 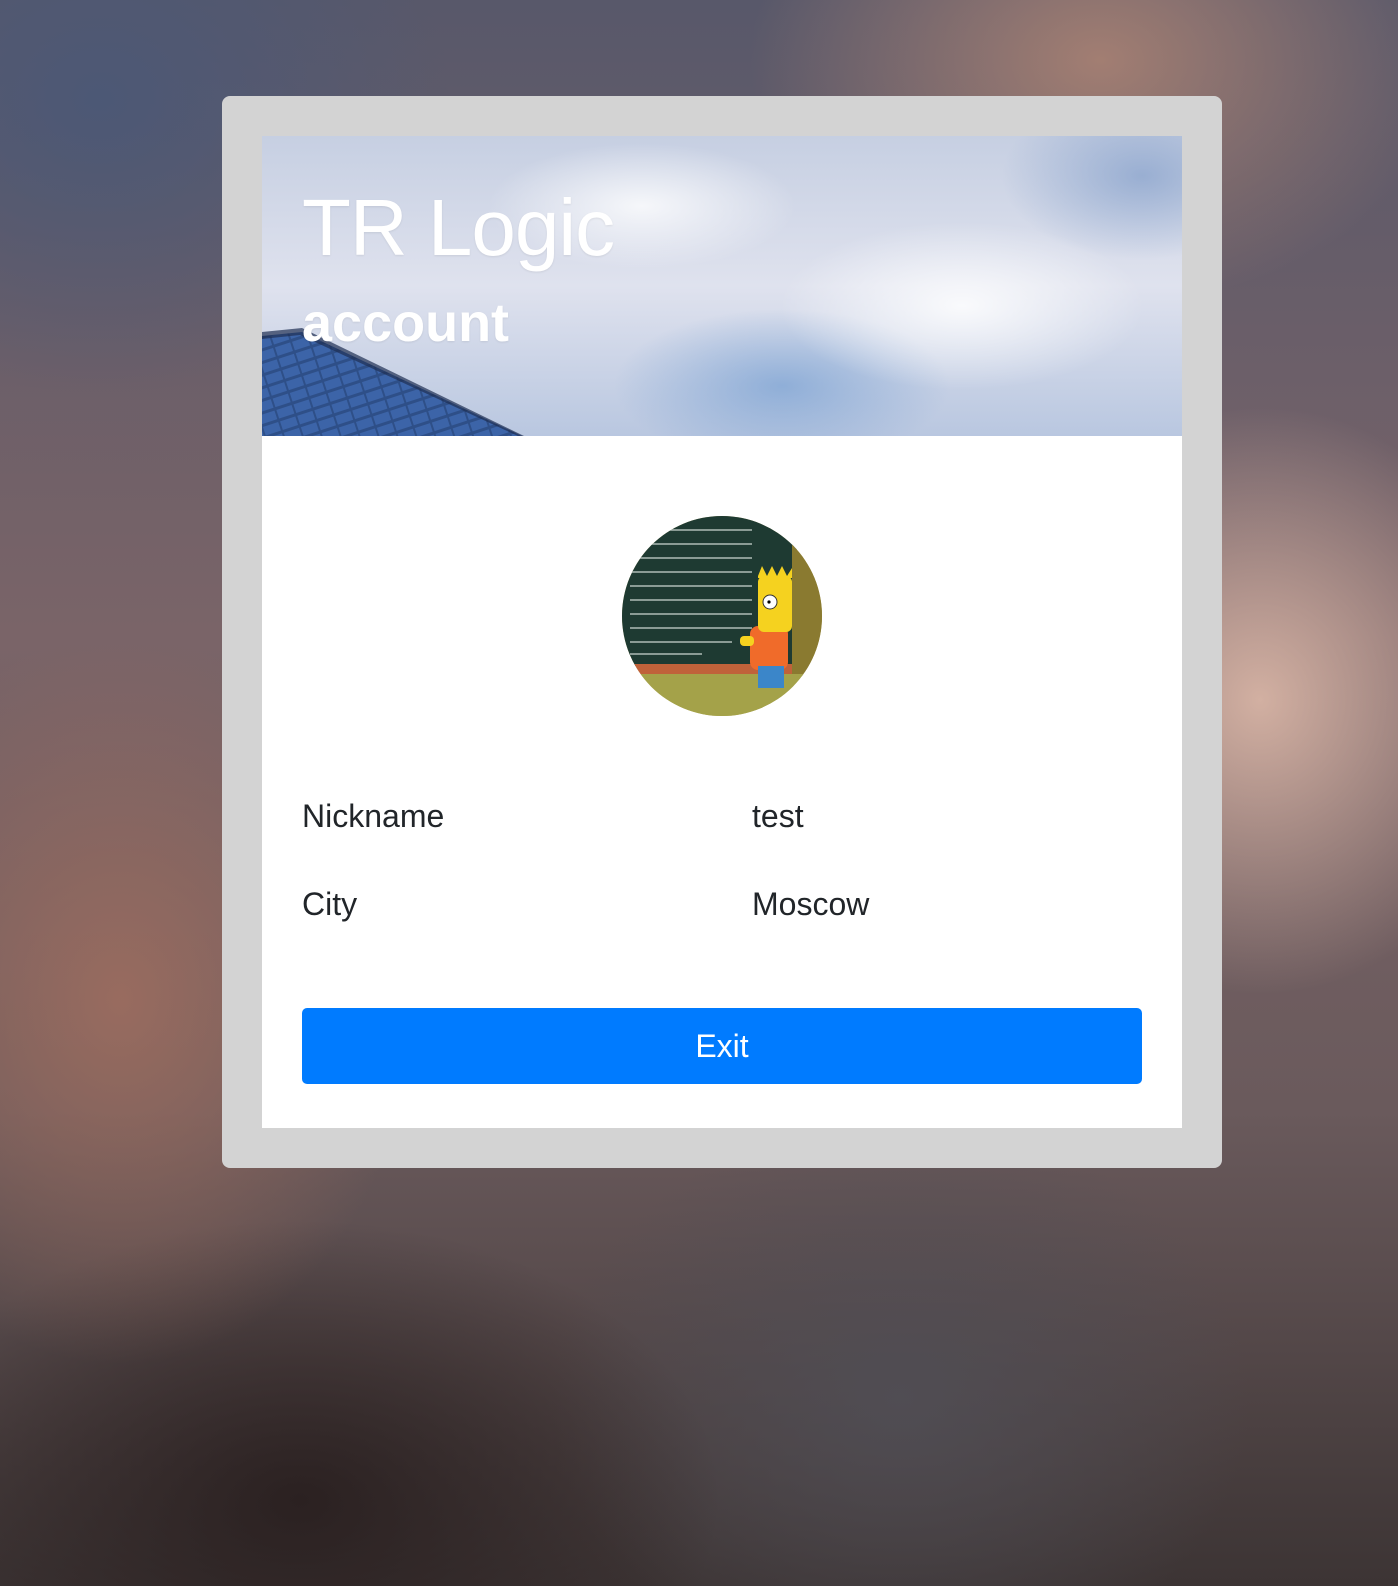 I want to click on card-header: TR Logic account, so click(x=722, y=286).